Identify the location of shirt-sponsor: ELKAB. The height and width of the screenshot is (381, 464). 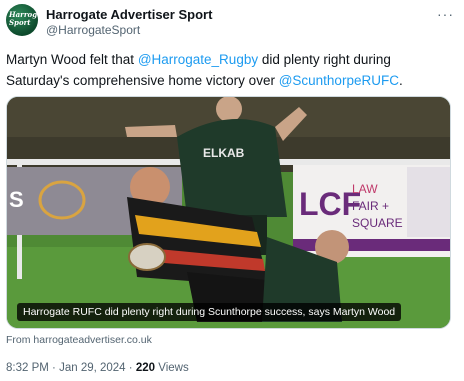
(224, 153).